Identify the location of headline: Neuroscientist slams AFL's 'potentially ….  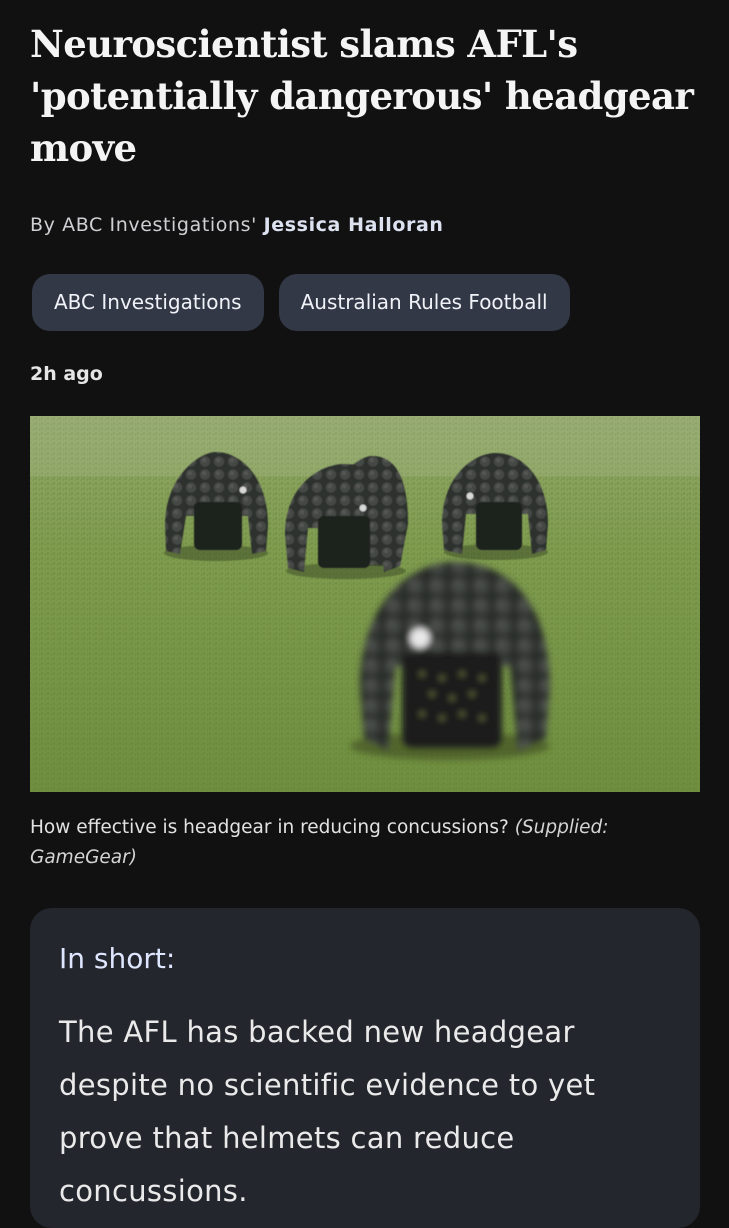
(362, 96).